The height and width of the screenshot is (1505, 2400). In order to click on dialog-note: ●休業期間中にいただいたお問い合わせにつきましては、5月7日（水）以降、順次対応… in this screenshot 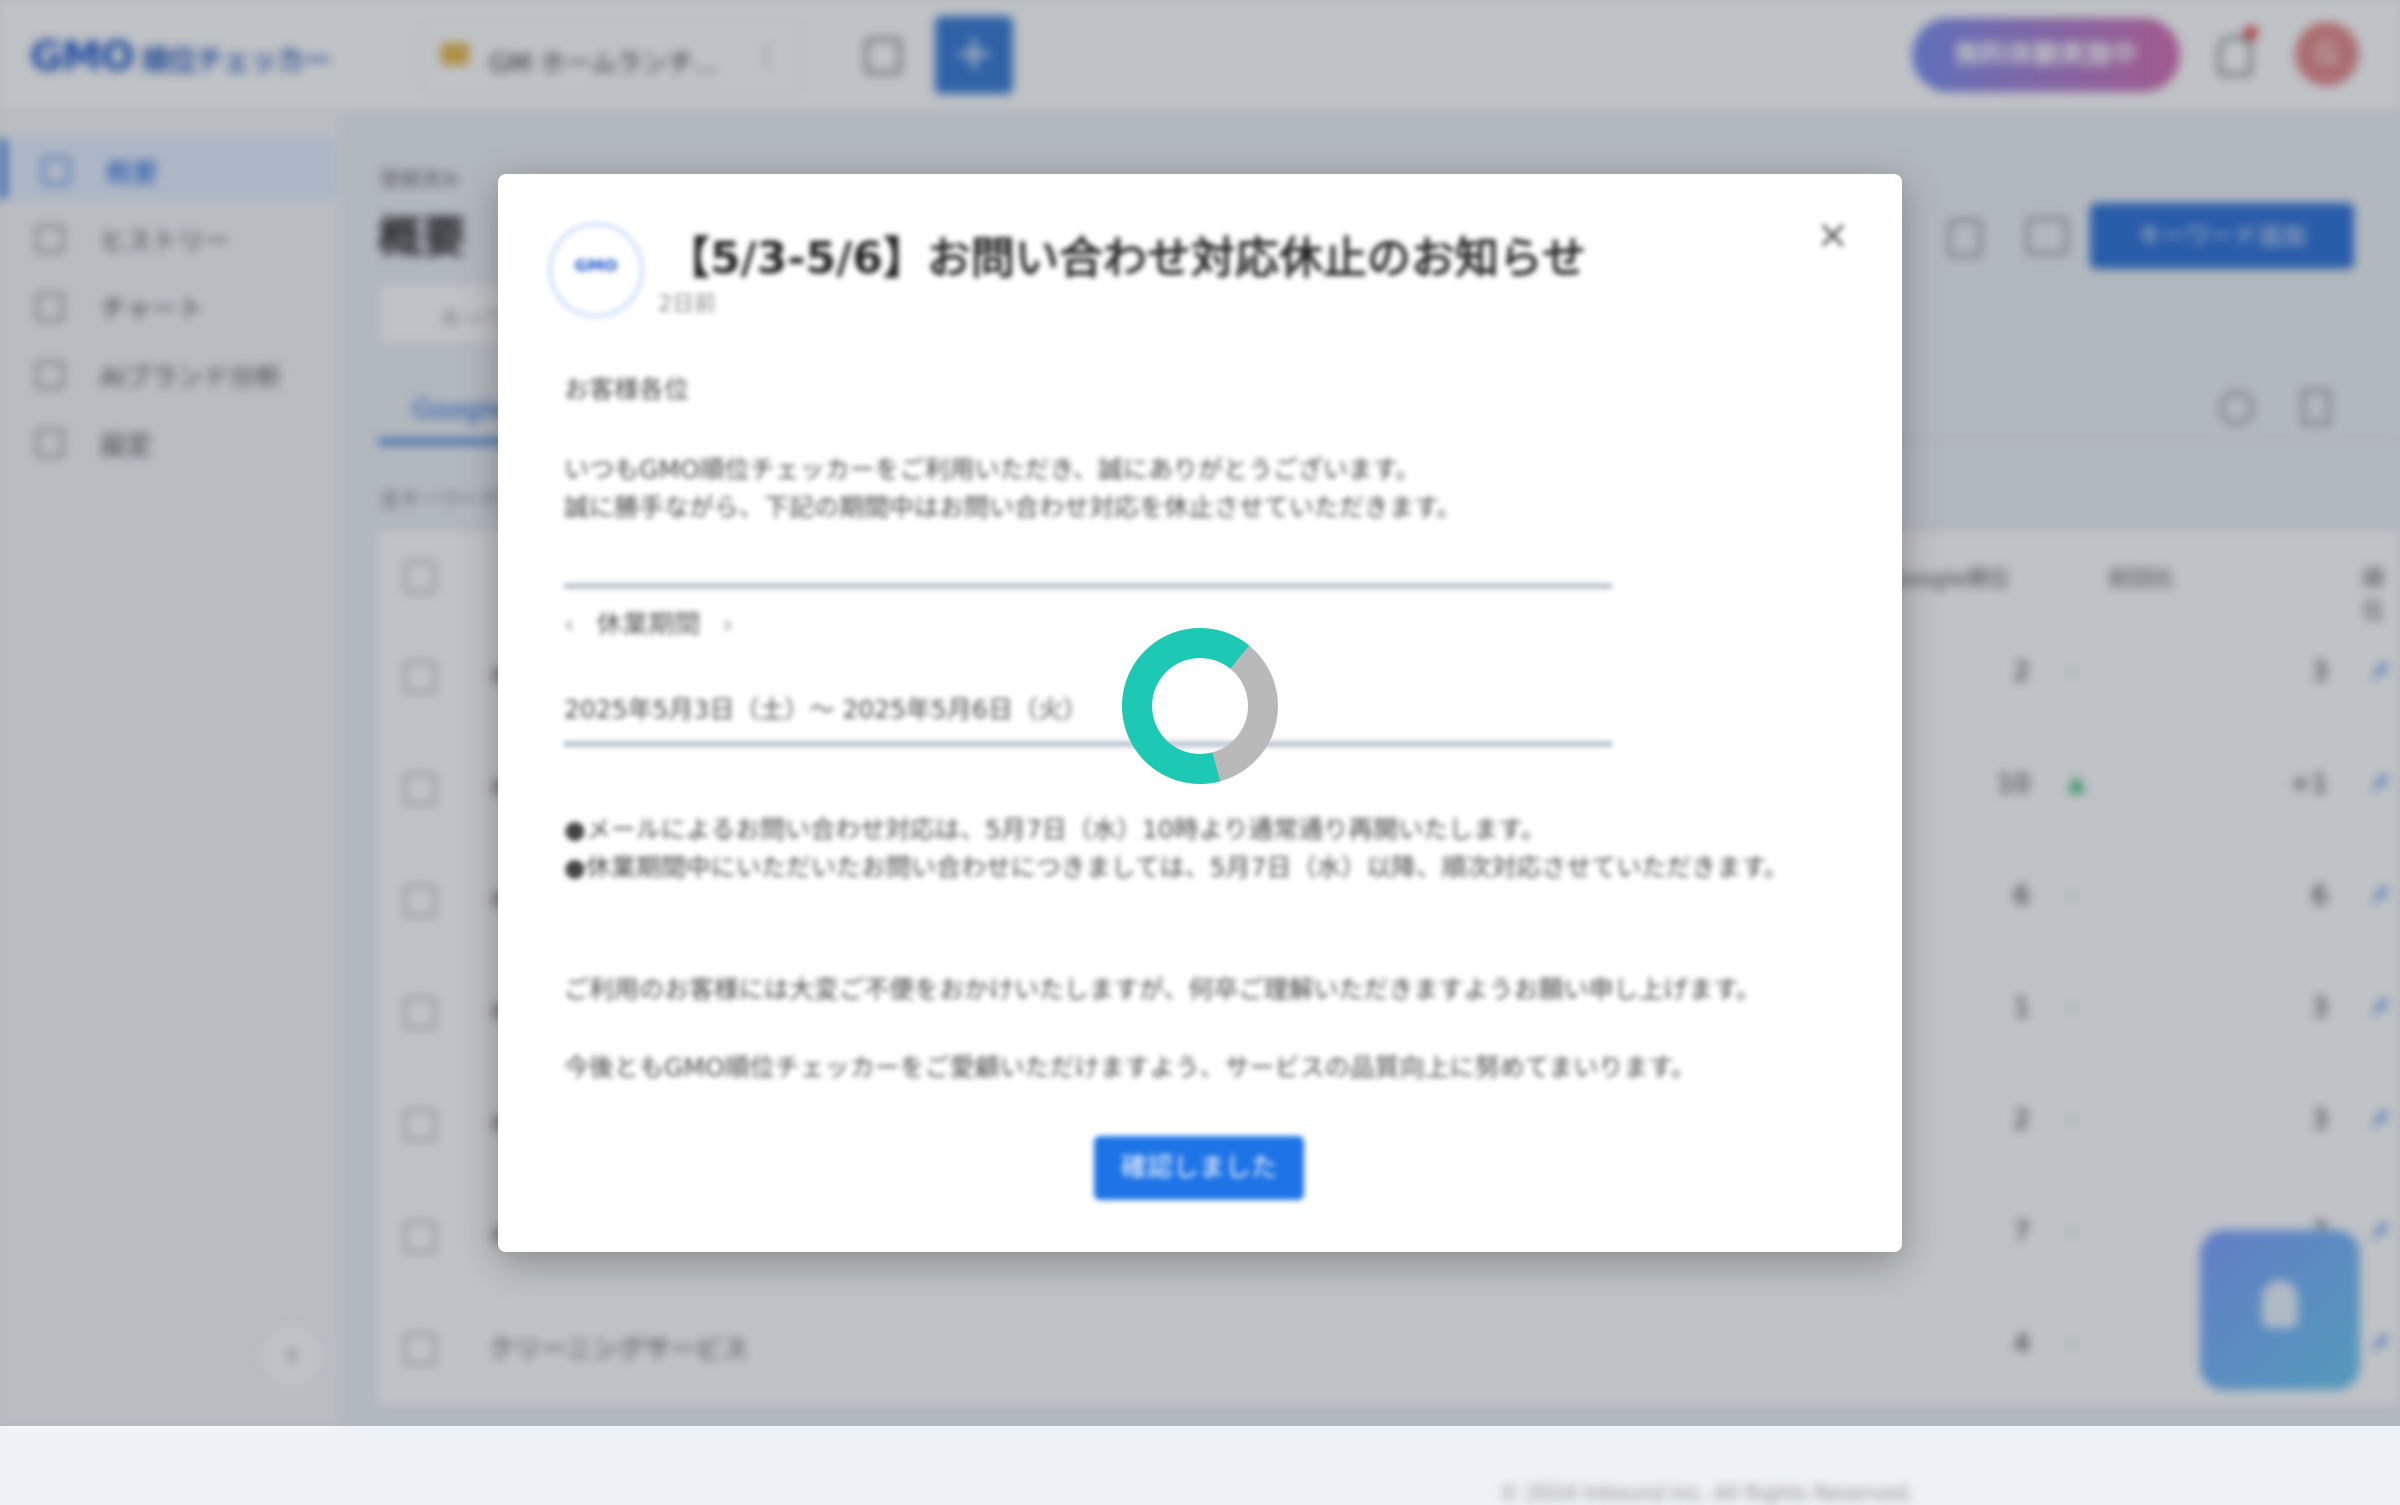, I will do `click(1176, 867)`.